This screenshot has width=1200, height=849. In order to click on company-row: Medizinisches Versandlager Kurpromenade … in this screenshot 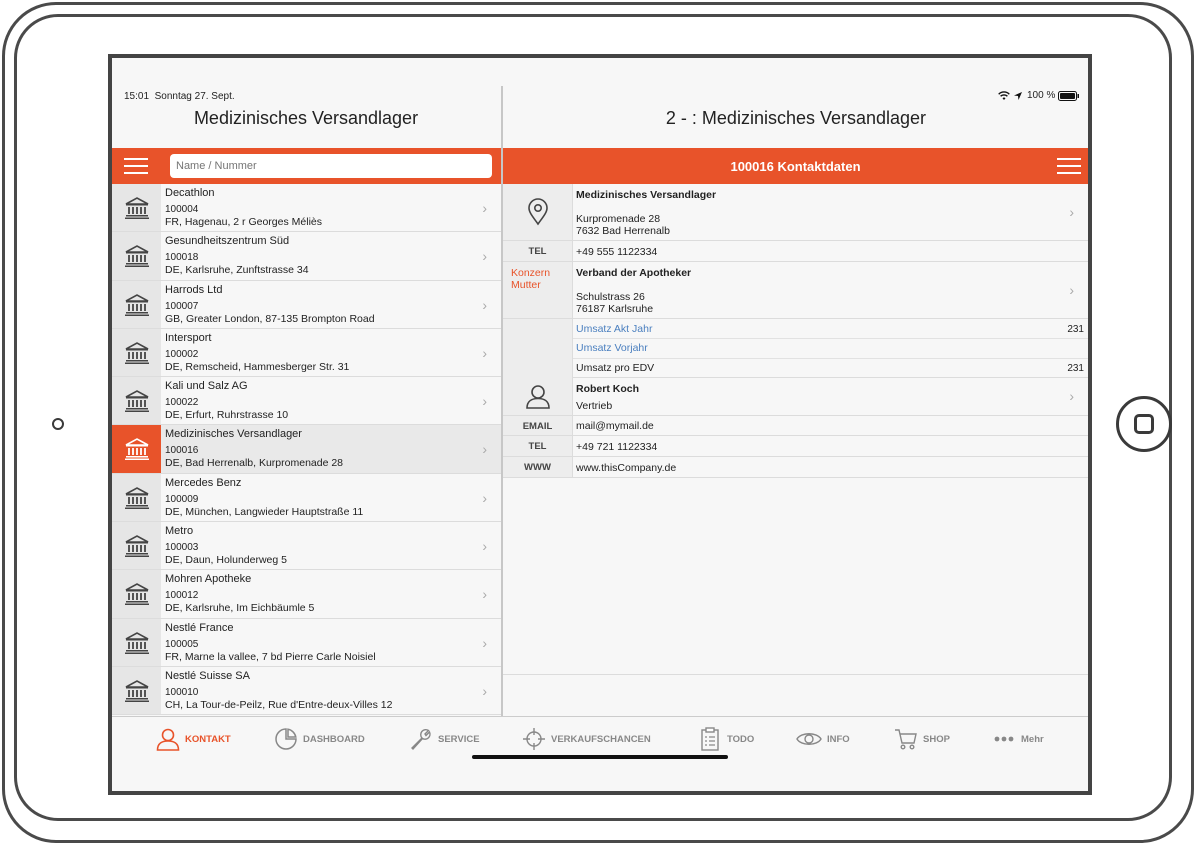, I will do `click(795, 212)`.